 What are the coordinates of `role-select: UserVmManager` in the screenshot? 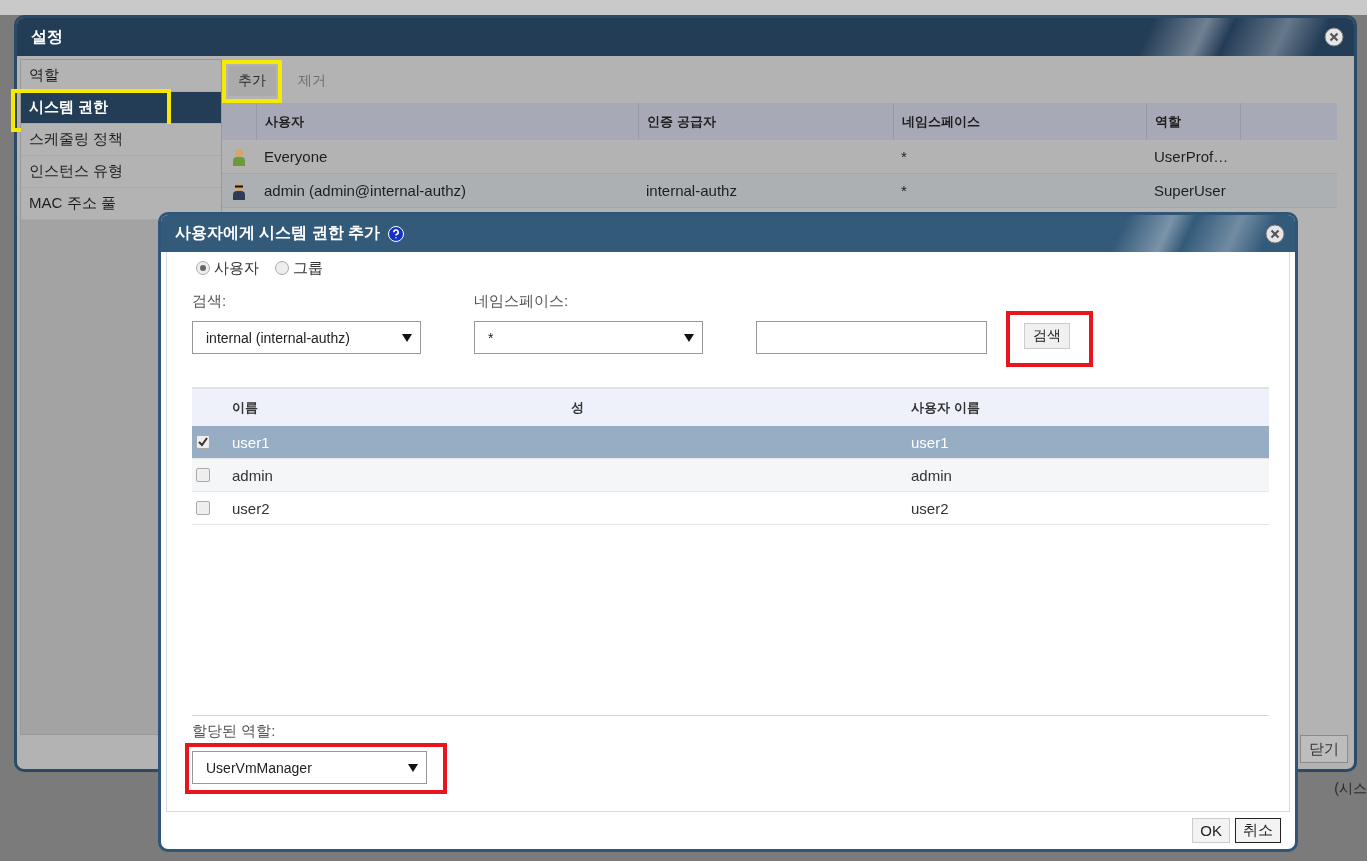 It's located at (309, 767).